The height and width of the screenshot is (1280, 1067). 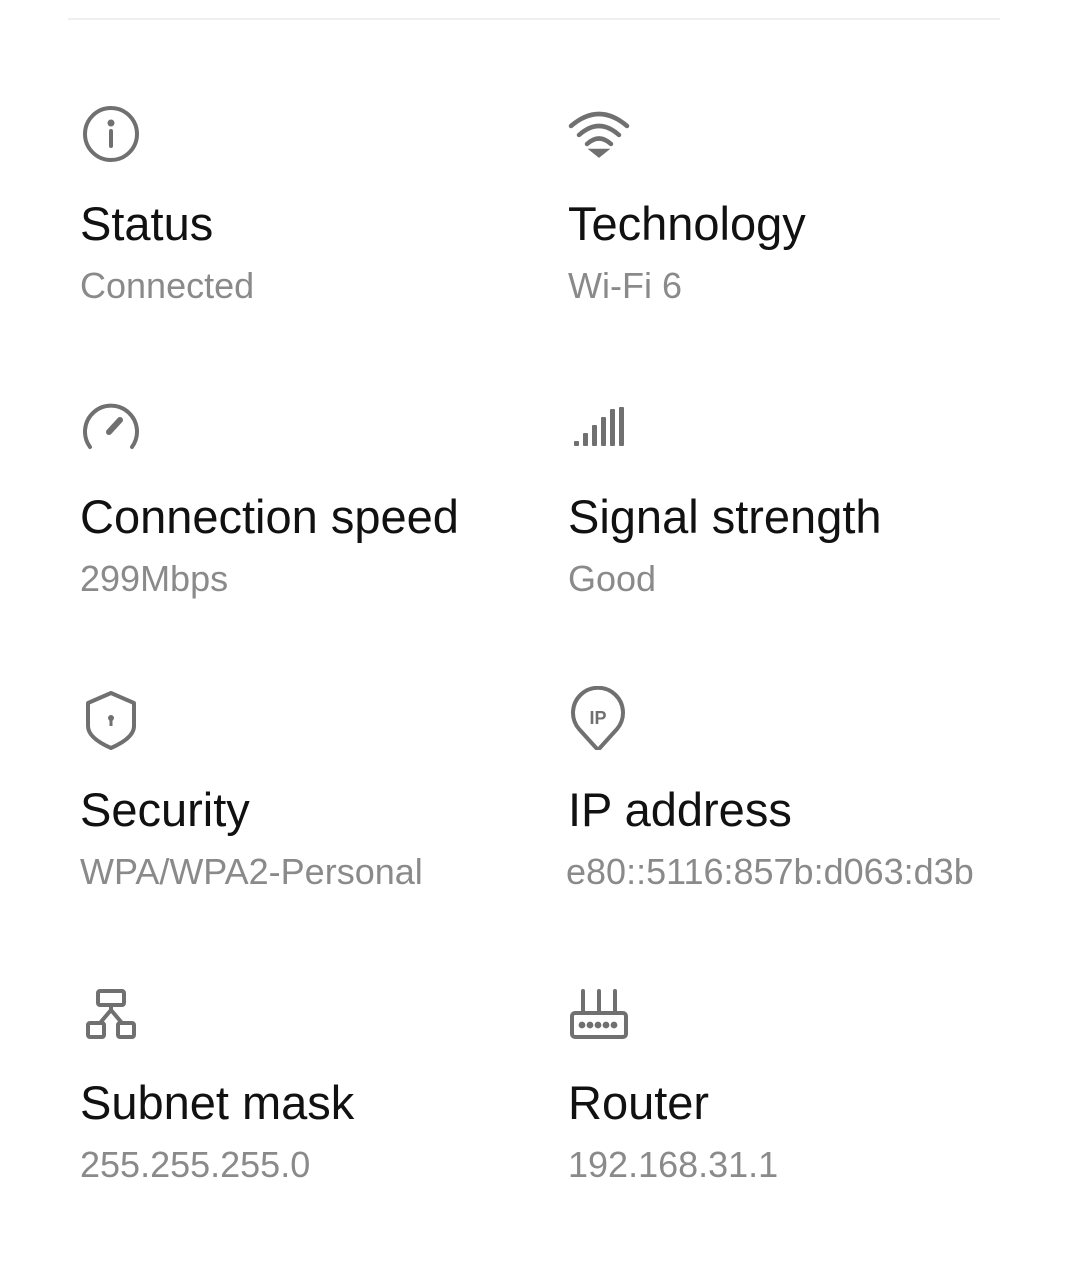 I want to click on svg-text: IP, so click(x=597, y=718).